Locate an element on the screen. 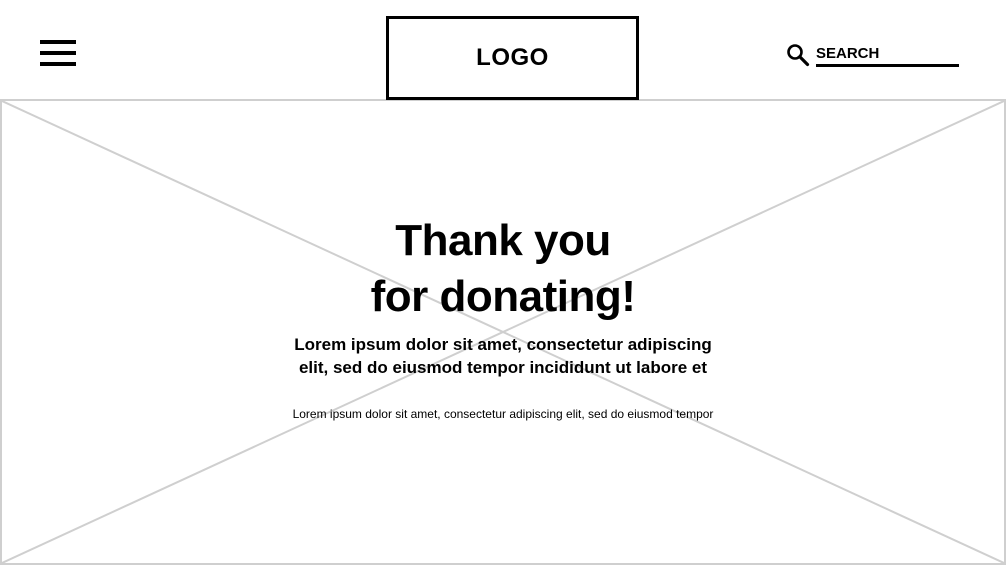 The image size is (1006, 565). logo: LOGO is located at coordinates (512, 58).